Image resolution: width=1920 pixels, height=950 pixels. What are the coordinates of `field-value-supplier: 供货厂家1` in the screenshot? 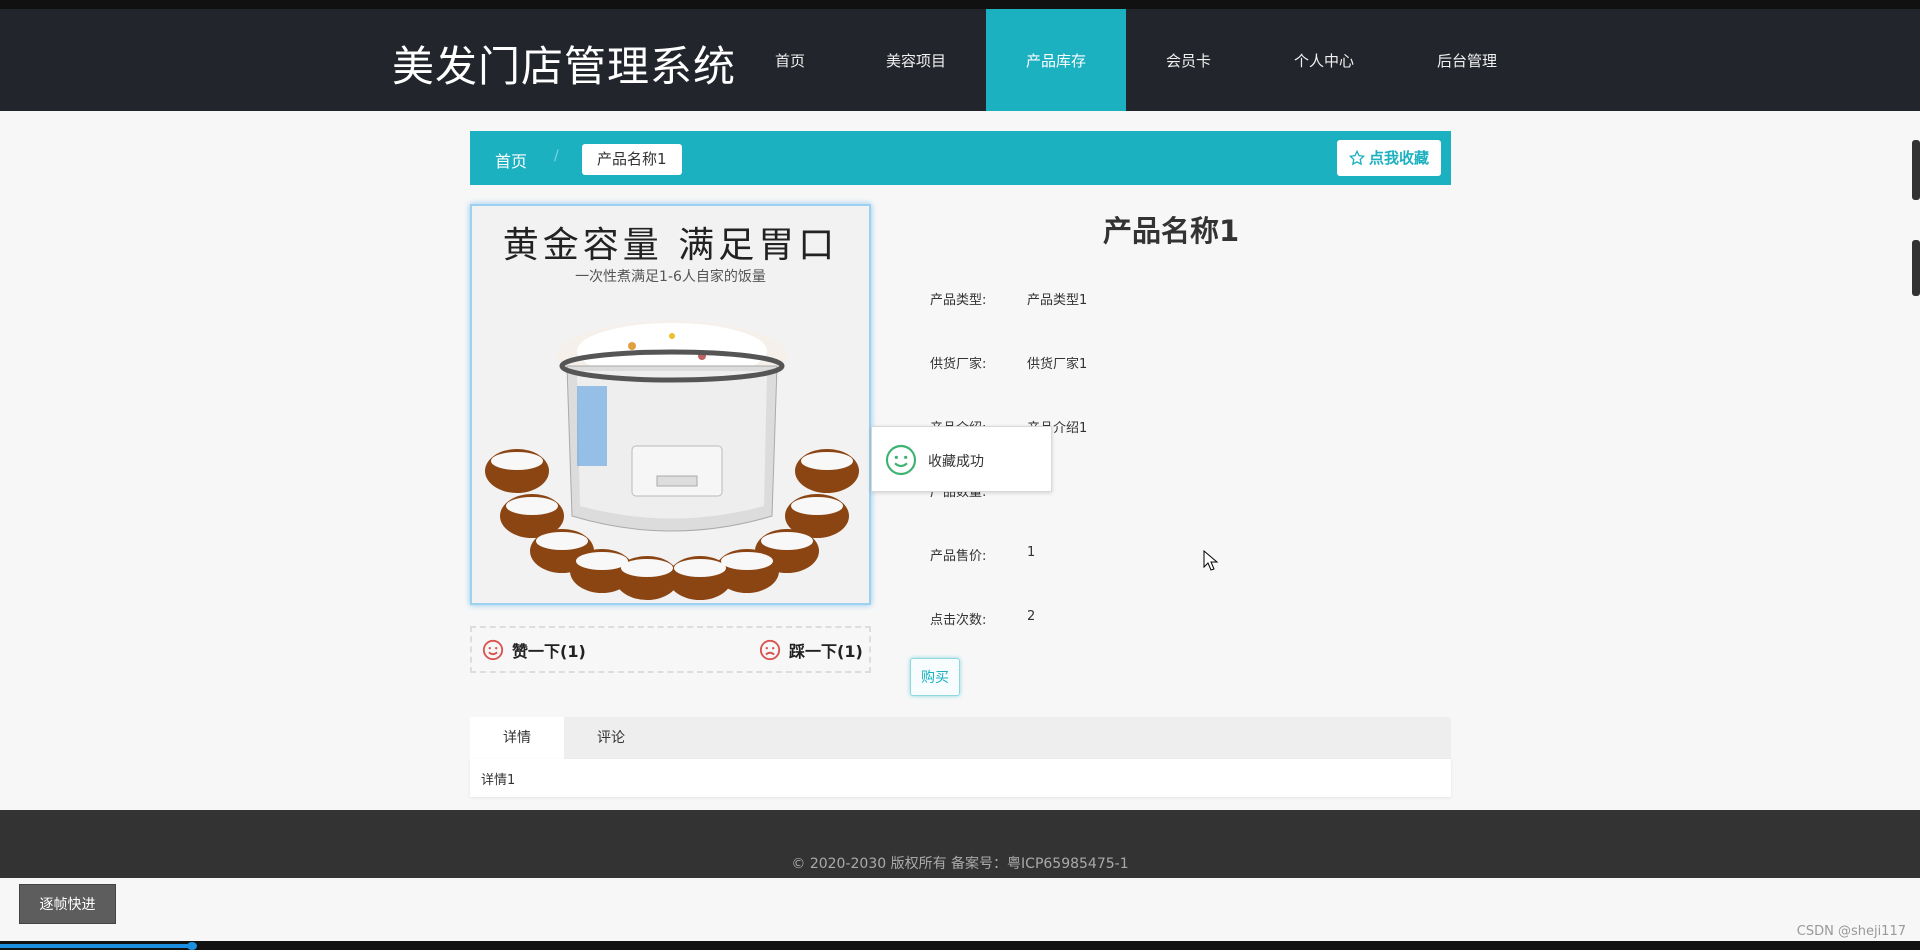 It's located at (1057, 364).